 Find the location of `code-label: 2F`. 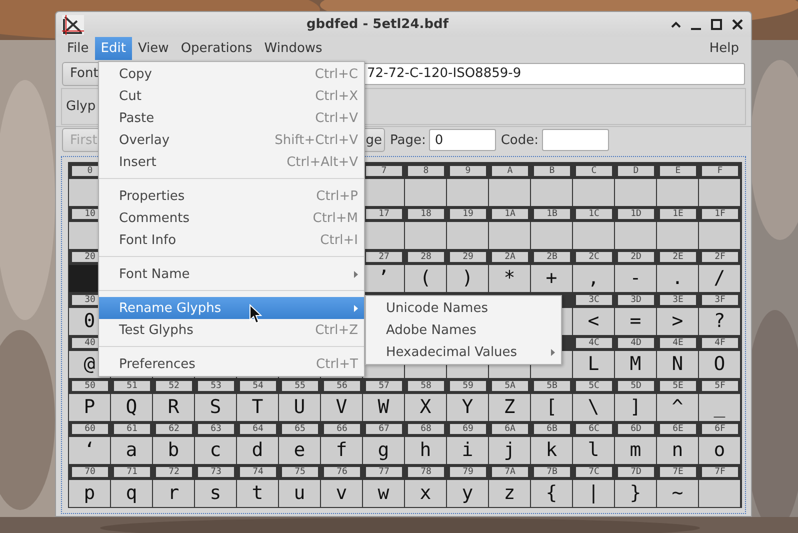

code-label: 2F is located at coordinates (720, 257).